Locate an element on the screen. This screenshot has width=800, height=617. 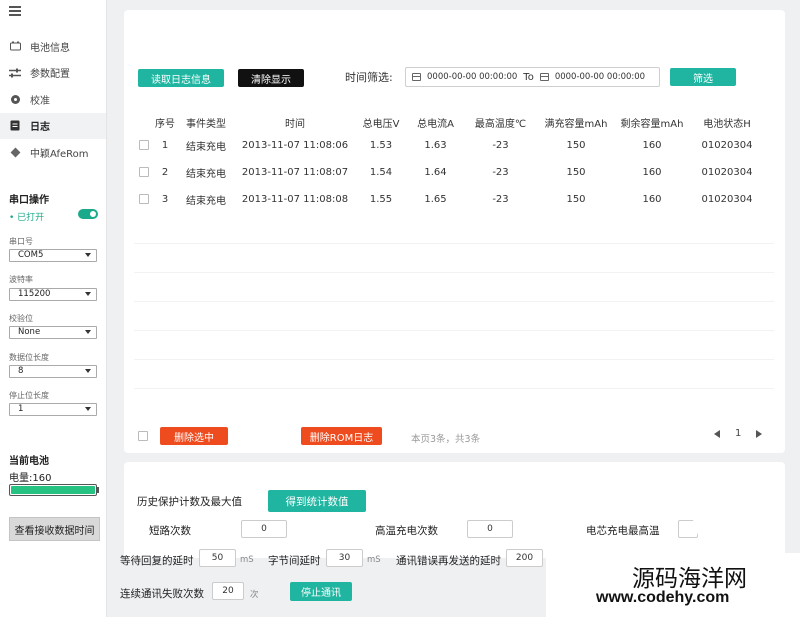
column-header: 事件类型 is located at coordinates (206, 124).